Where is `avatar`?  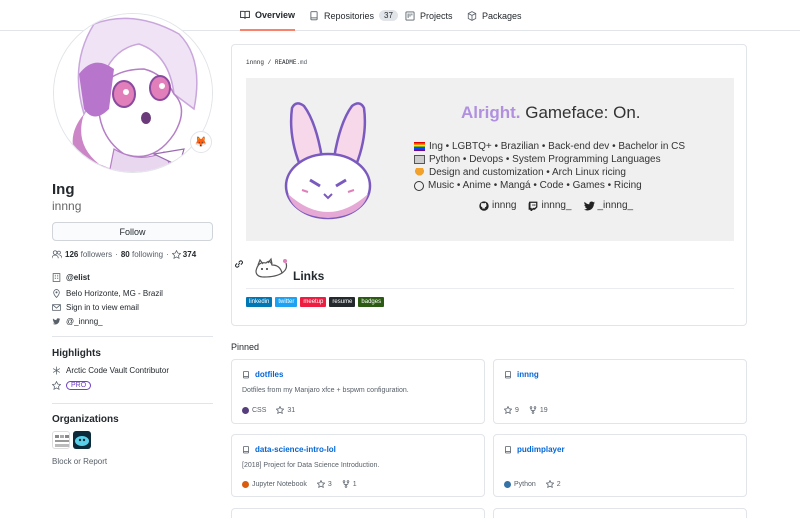
avatar is located at coordinates (133, 93).